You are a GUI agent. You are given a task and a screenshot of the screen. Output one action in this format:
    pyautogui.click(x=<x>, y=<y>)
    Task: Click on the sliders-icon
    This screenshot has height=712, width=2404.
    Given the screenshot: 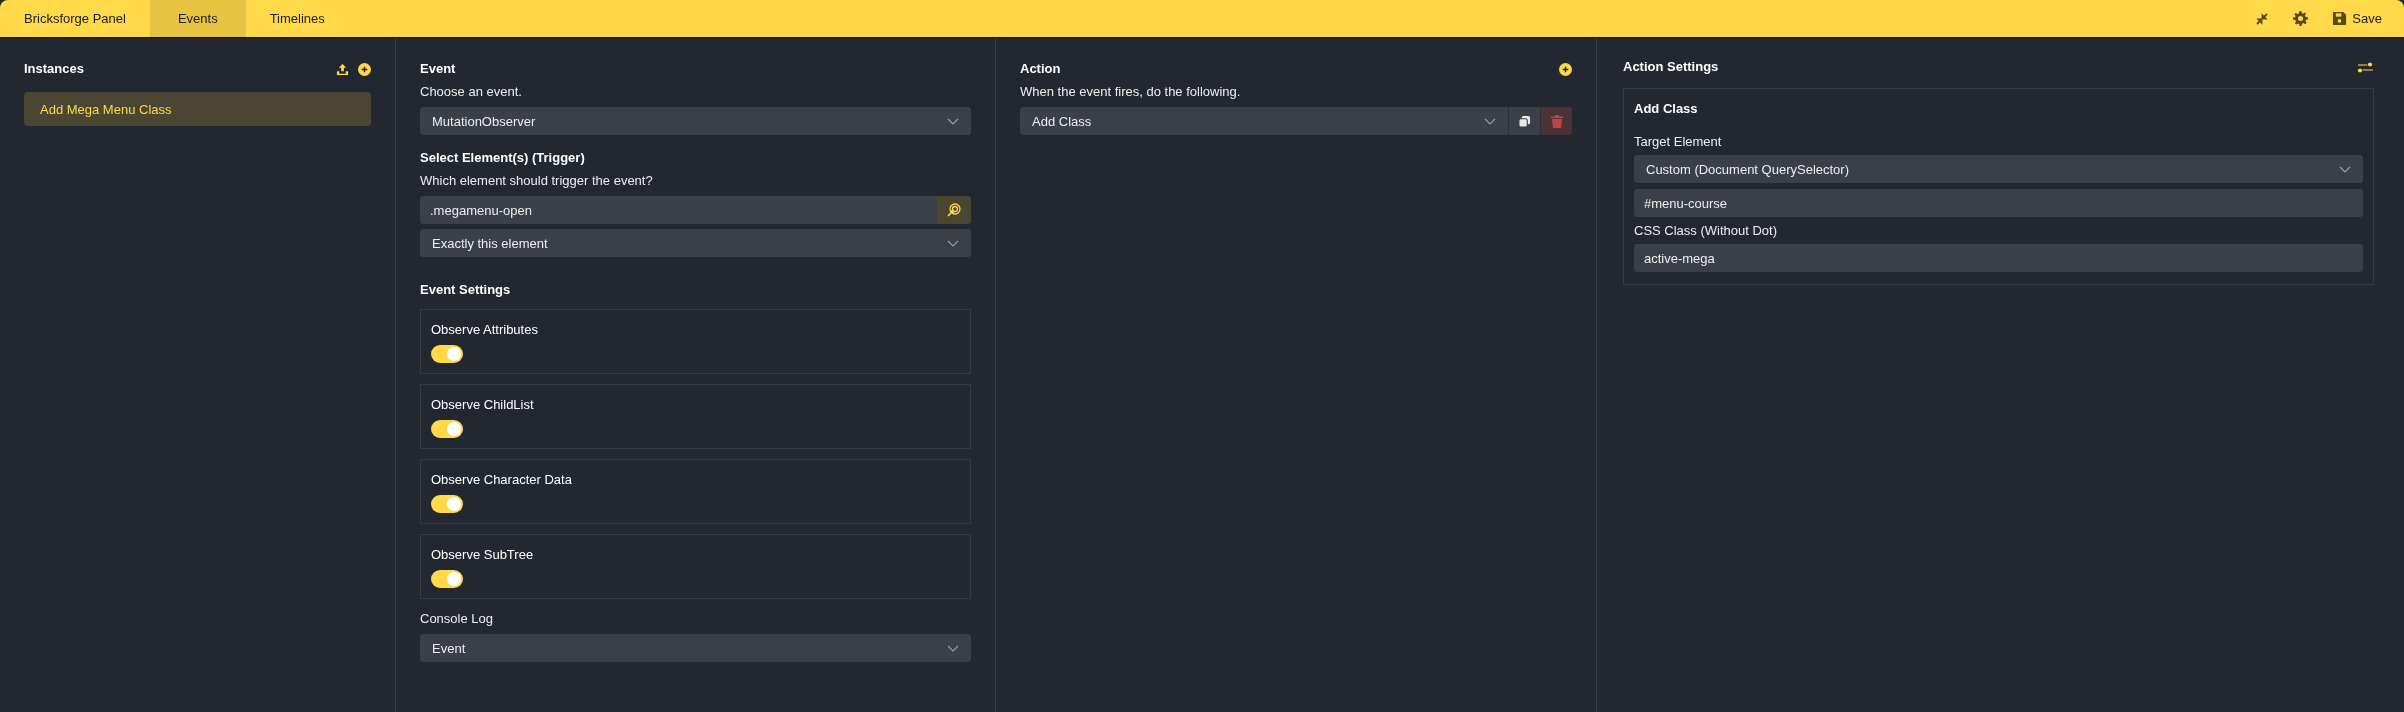 What is the action you would take?
    pyautogui.click(x=2365, y=67)
    